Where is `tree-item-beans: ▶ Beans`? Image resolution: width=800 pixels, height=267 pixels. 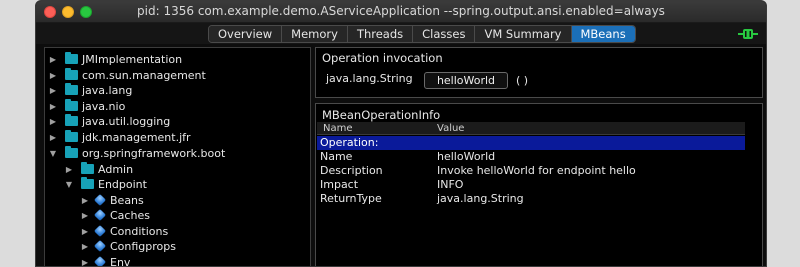
tree-item-beans: ▶ Beans is located at coordinates (112, 200).